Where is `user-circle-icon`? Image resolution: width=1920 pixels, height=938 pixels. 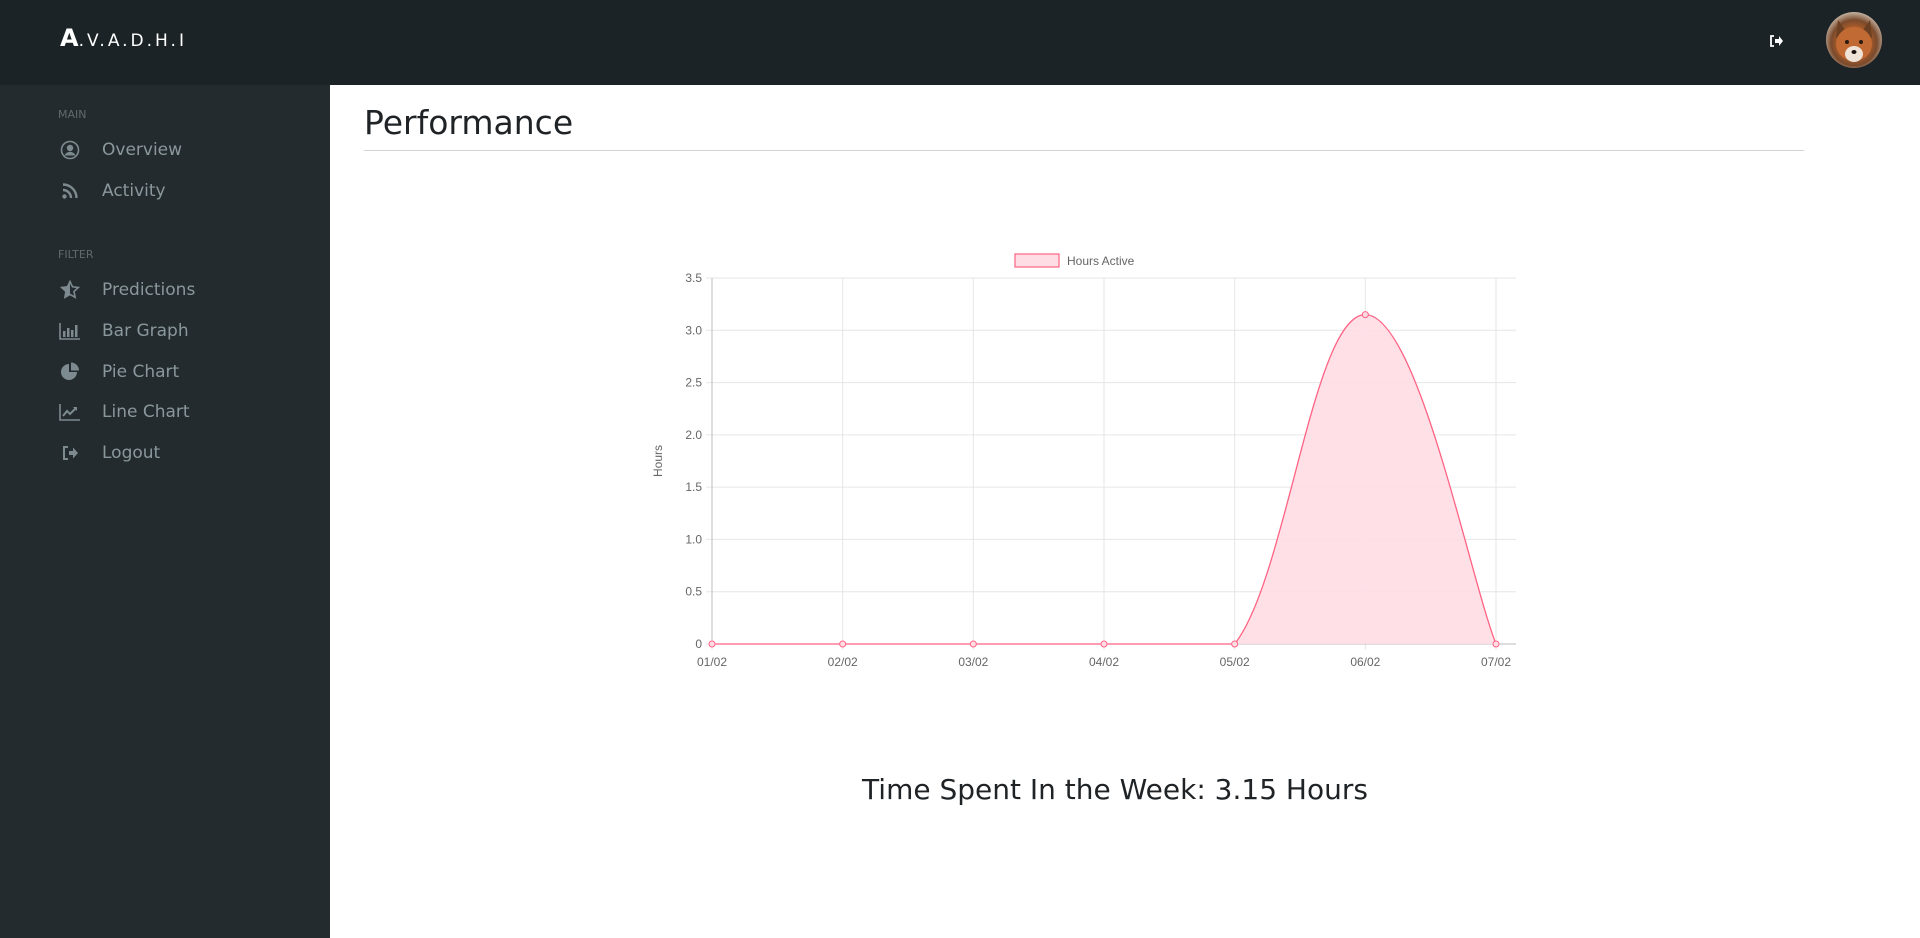 user-circle-icon is located at coordinates (70, 150).